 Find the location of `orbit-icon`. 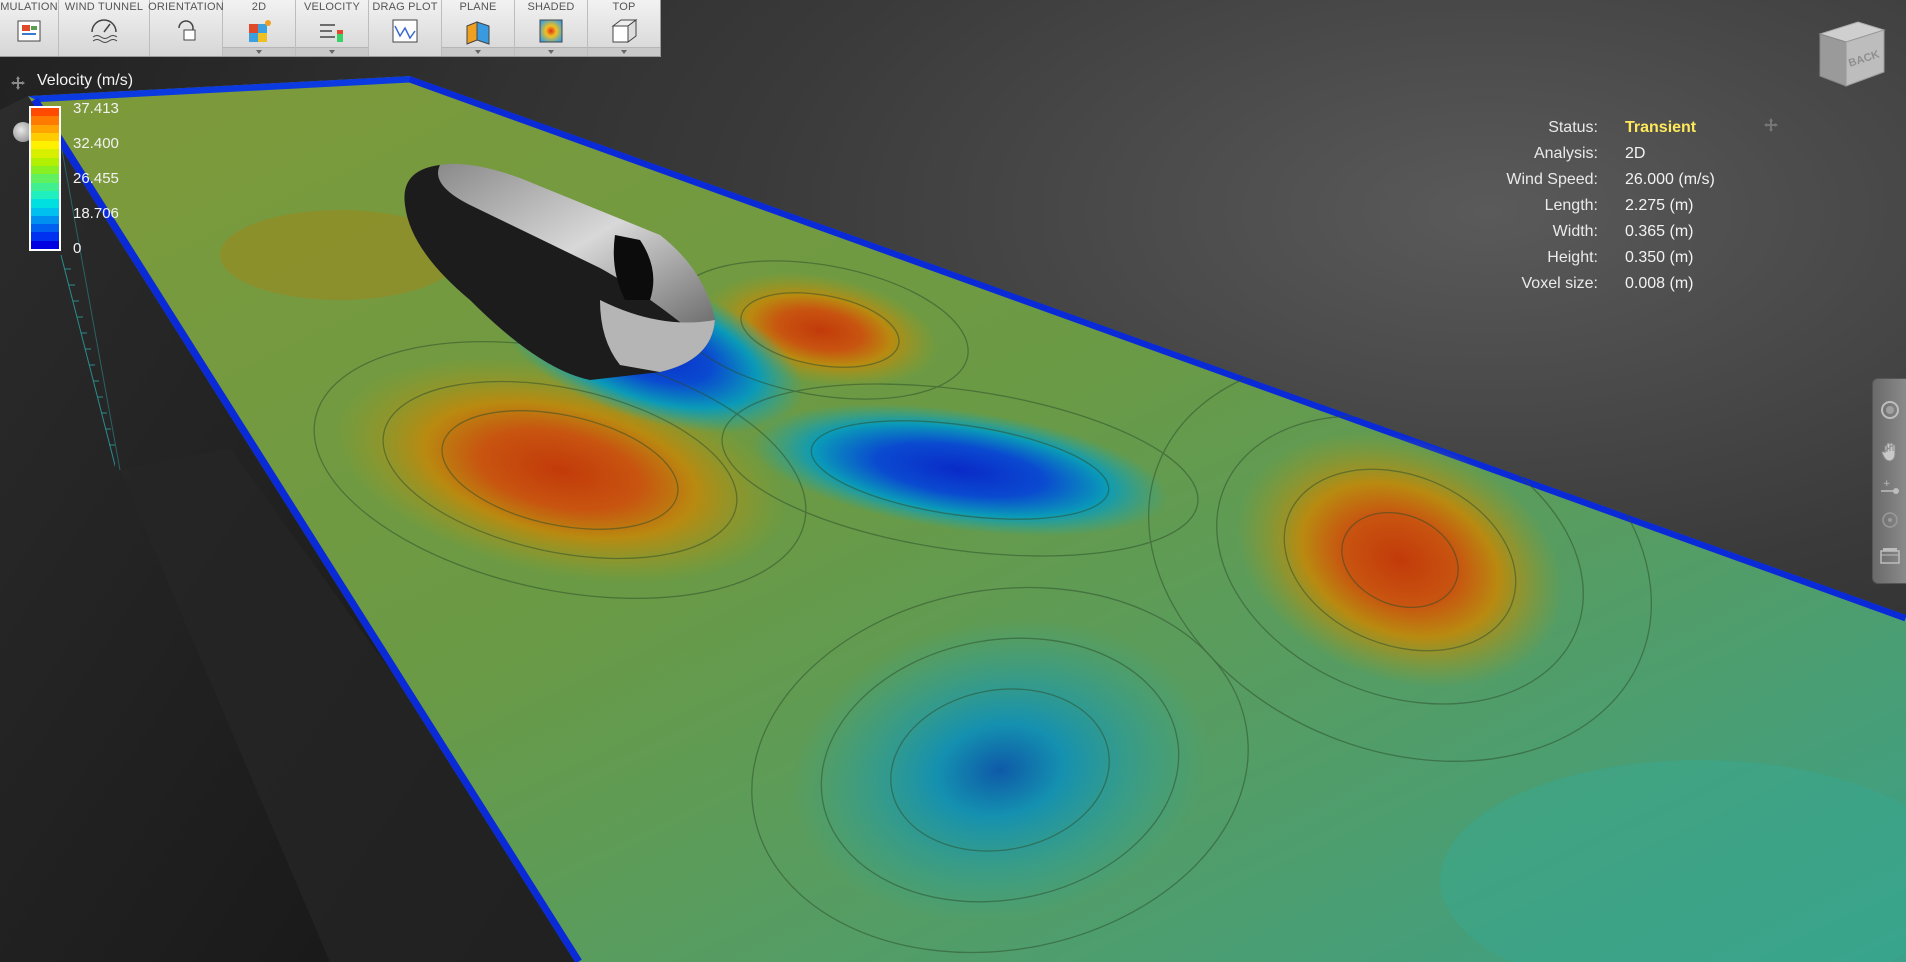

orbit-icon is located at coordinates (1890, 520).